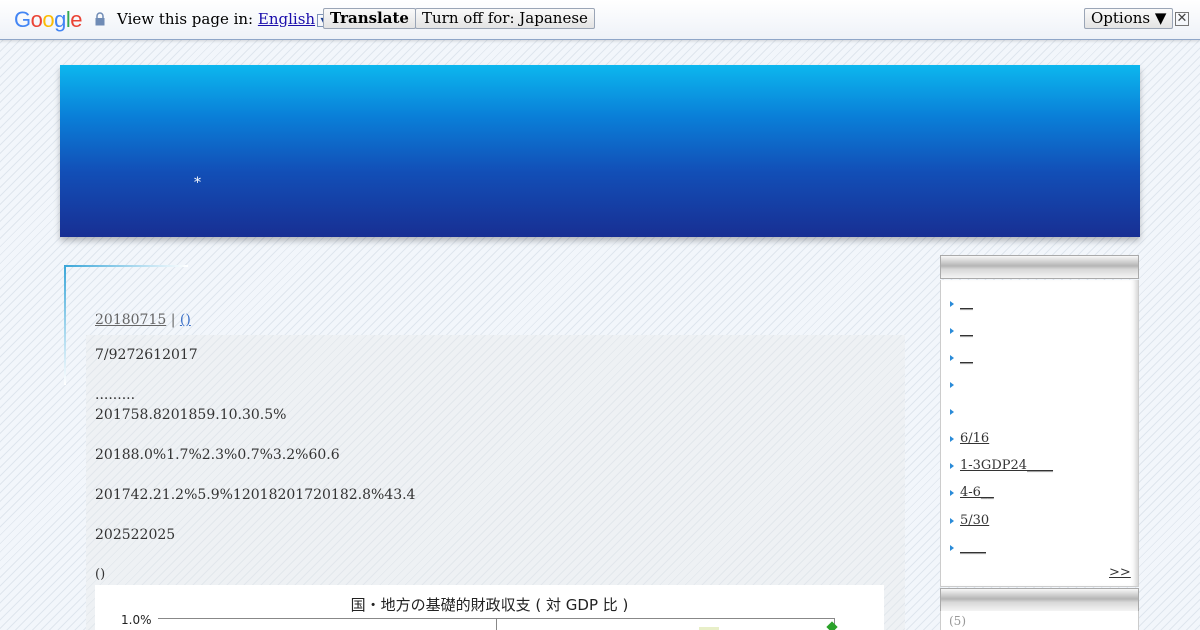 Image resolution: width=1200 pixels, height=630 pixels. Describe the element at coordinates (185, 19) in the screenshot. I see `translate-prompt-text: View this page in:` at that location.